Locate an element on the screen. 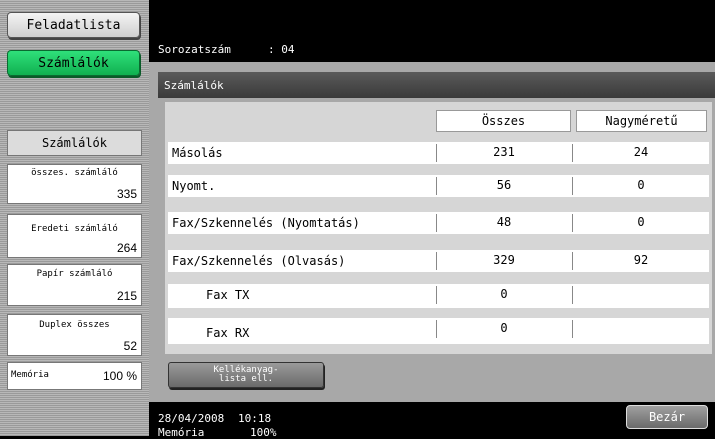  table-row: Nyomt. 56 0 is located at coordinates (438, 186).